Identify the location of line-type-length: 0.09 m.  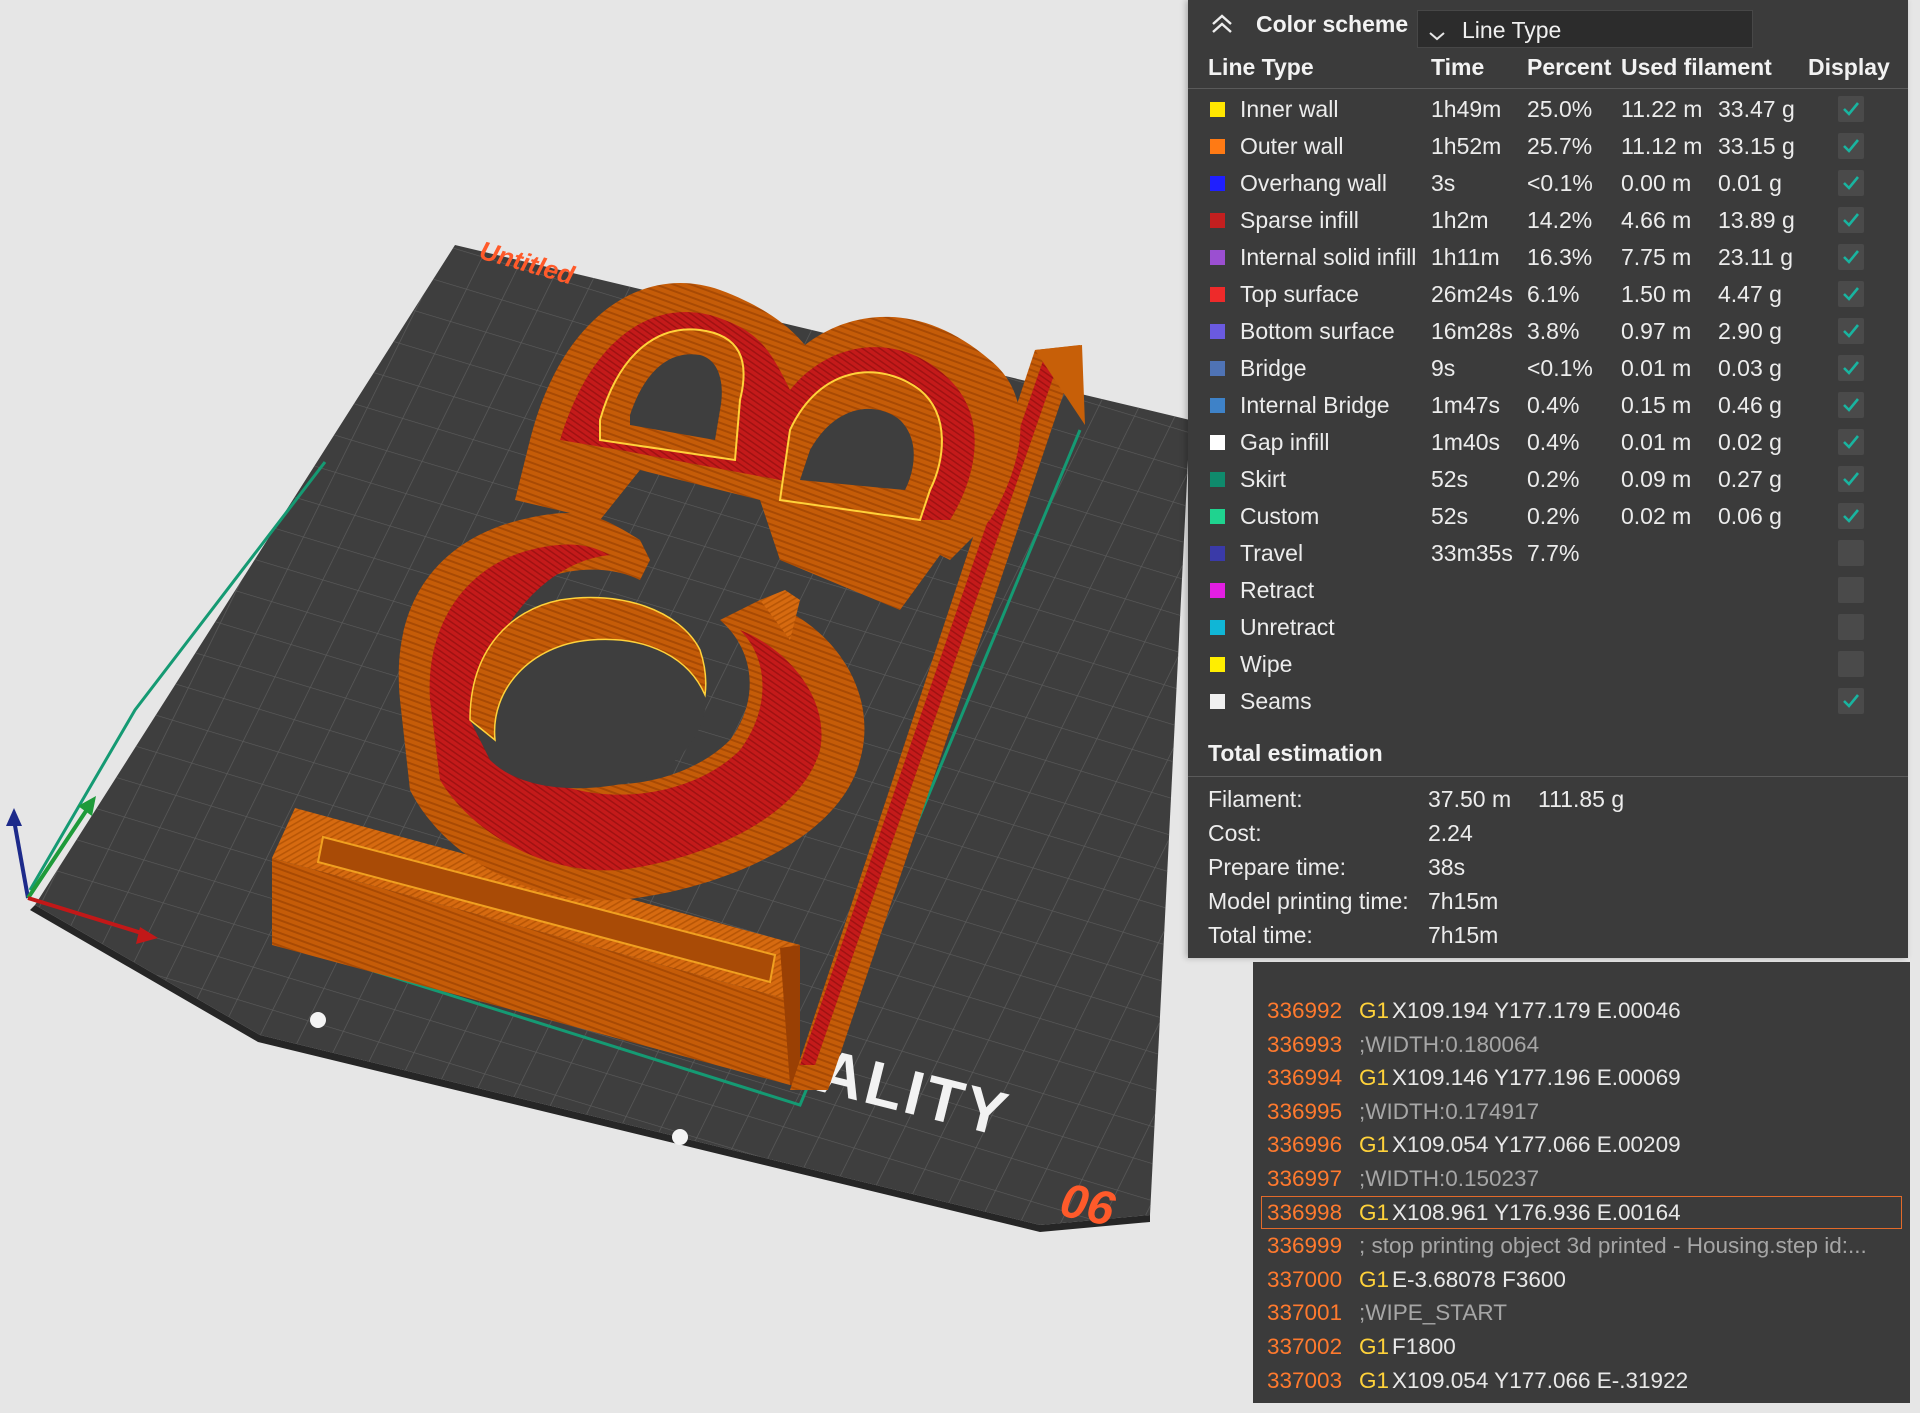
(1656, 479).